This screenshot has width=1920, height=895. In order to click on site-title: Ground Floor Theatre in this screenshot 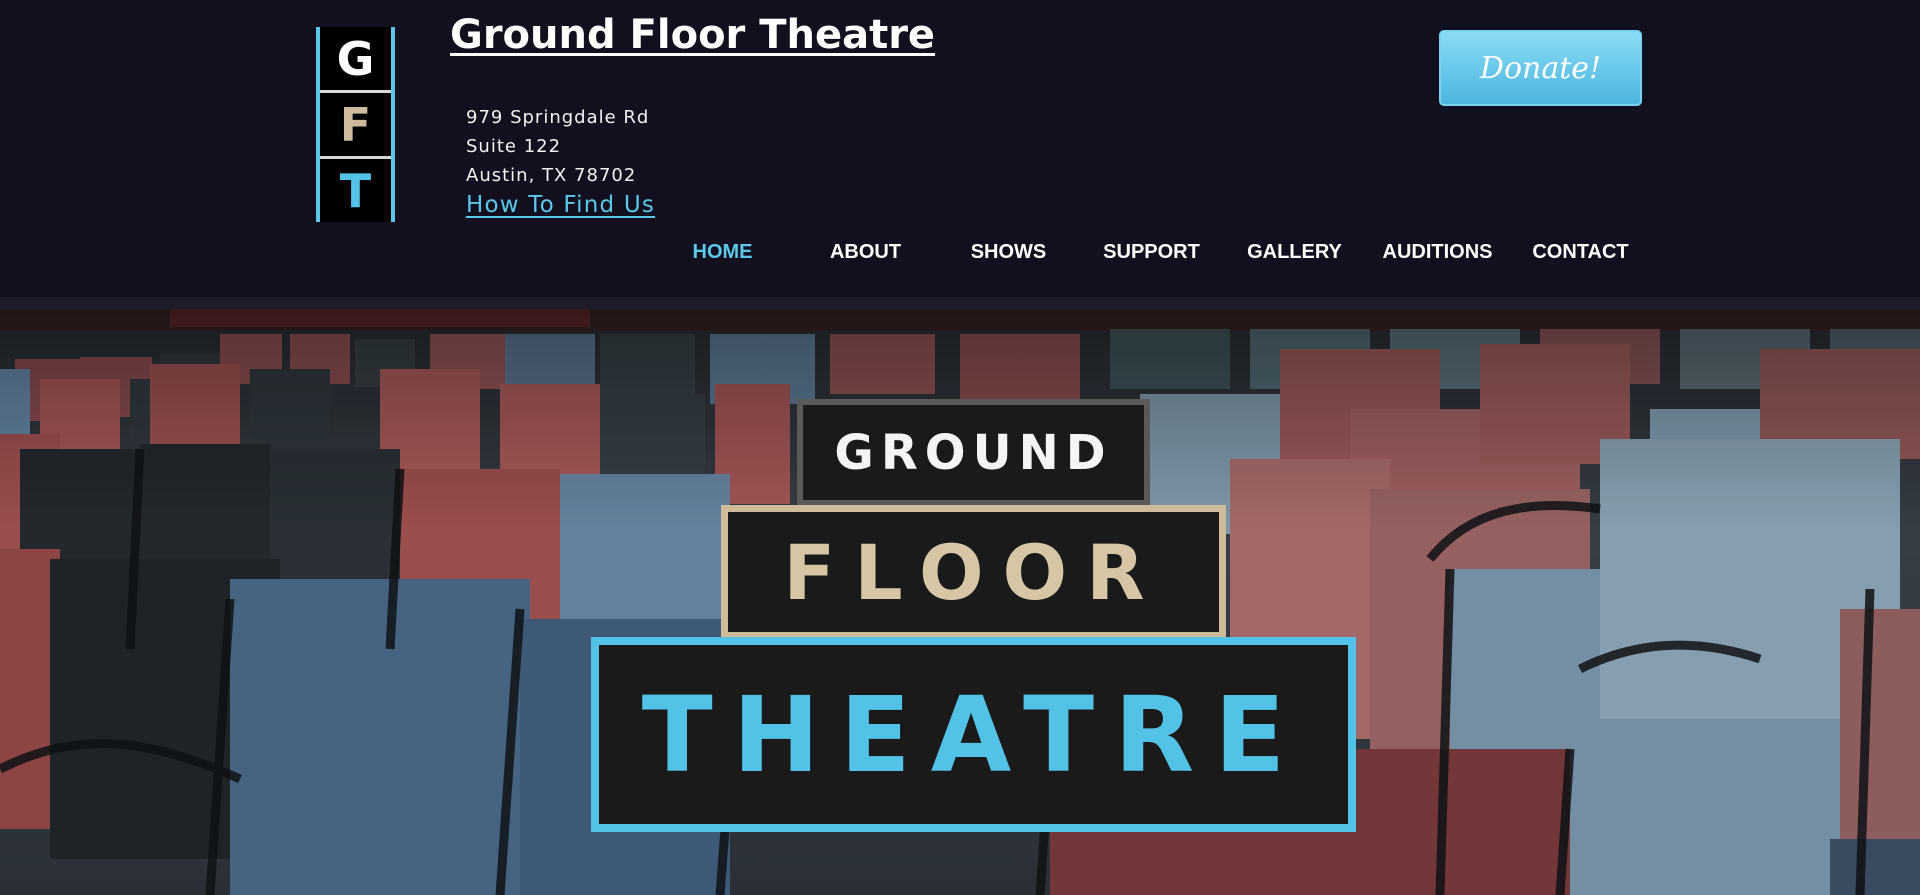, I will do `click(692, 35)`.